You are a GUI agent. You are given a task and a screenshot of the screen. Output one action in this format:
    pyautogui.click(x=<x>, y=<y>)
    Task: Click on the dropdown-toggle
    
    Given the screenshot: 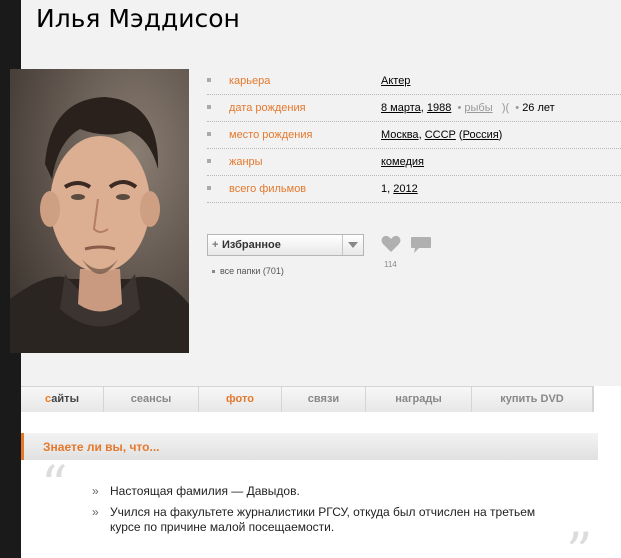 What is the action you would take?
    pyautogui.click(x=352, y=245)
    